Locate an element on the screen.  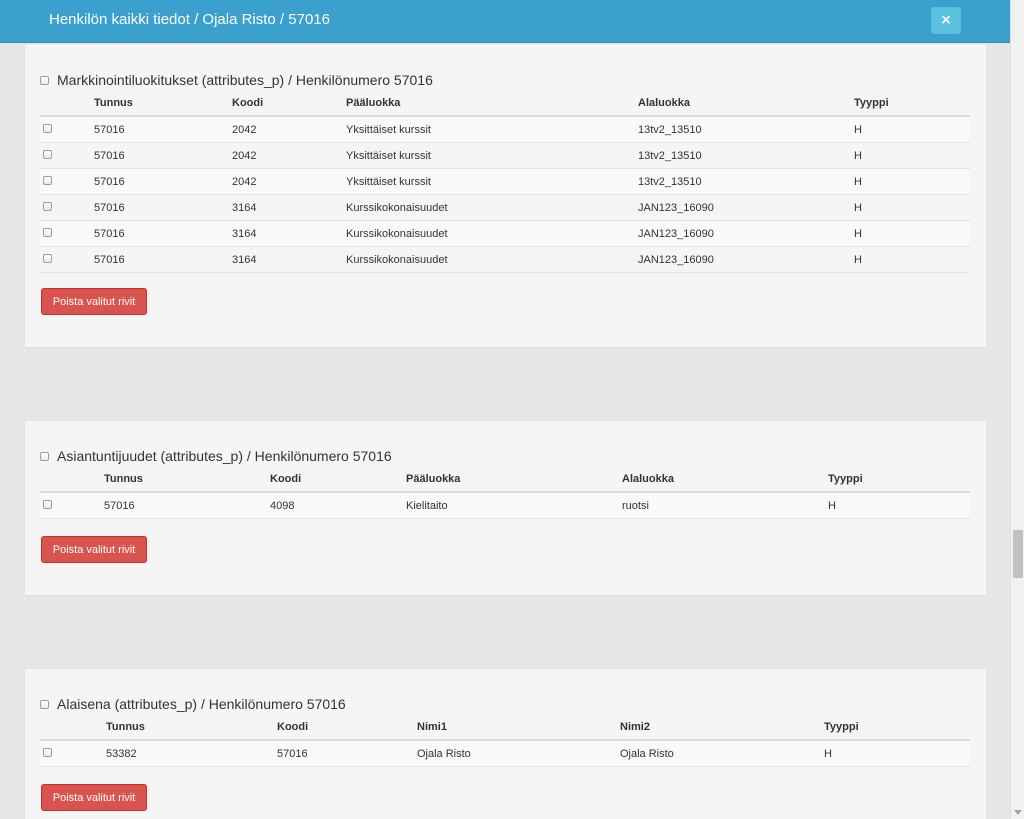
cell-paaluokka: Kielitaito is located at coordinates (514, 505).